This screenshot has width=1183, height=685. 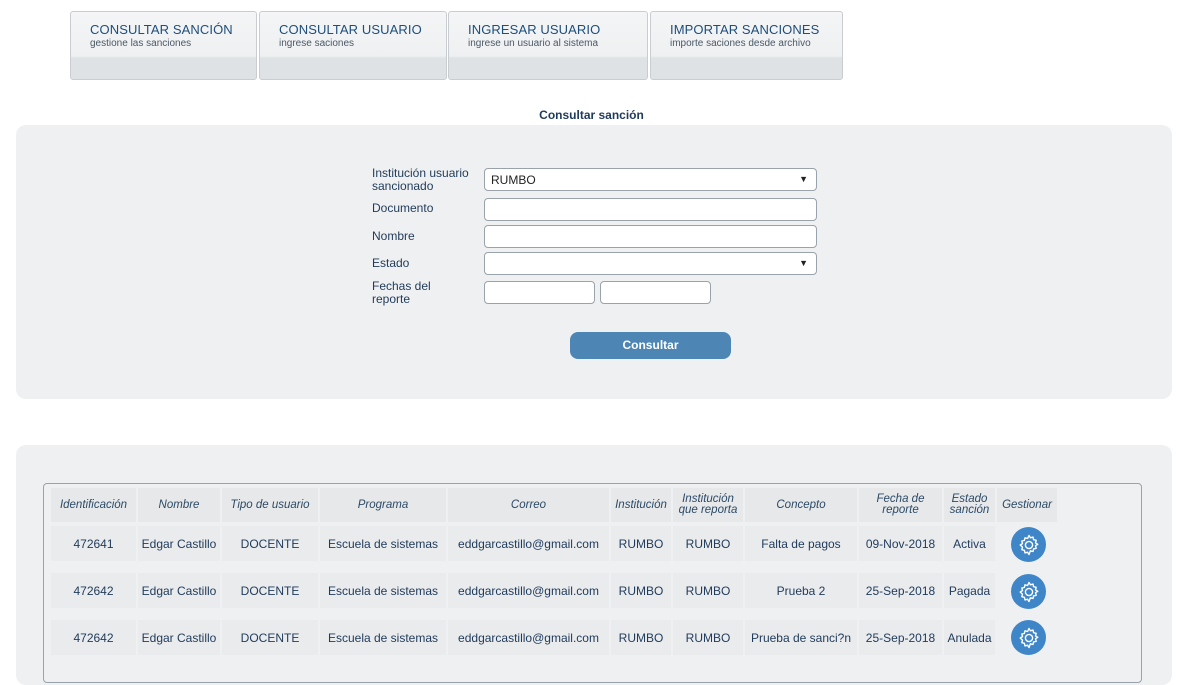 I want to click on tab-subtitle: importe saciones desde archivo, so click(x=740, y=43).